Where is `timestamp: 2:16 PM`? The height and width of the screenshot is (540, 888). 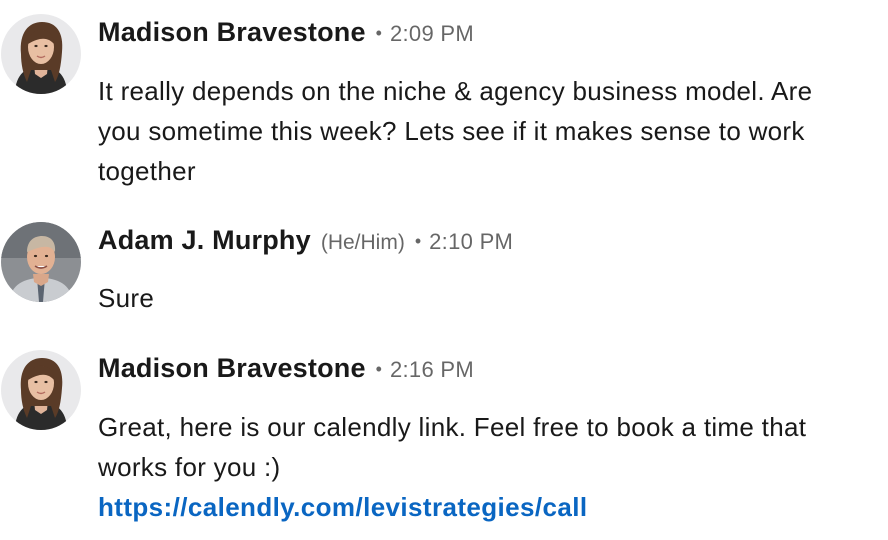 timestamp: 2:16 PM is located at coordinates (432, 369).